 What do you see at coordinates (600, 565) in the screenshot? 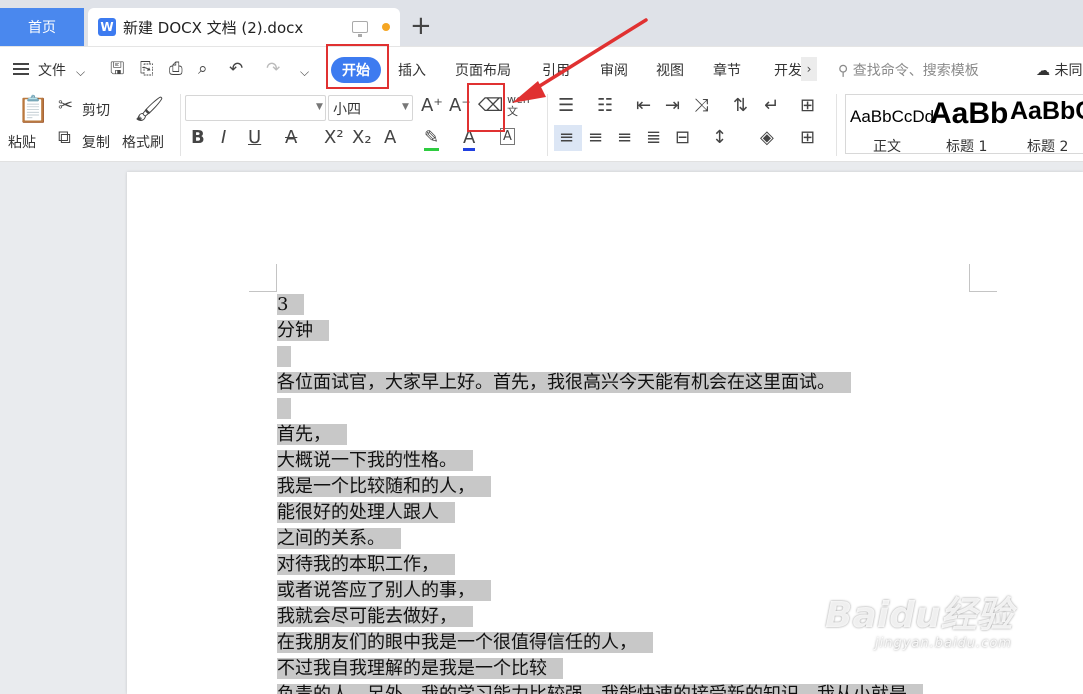
I see `paragraph-line: 对待我的本职工作，` at bounding box center [600, 565].